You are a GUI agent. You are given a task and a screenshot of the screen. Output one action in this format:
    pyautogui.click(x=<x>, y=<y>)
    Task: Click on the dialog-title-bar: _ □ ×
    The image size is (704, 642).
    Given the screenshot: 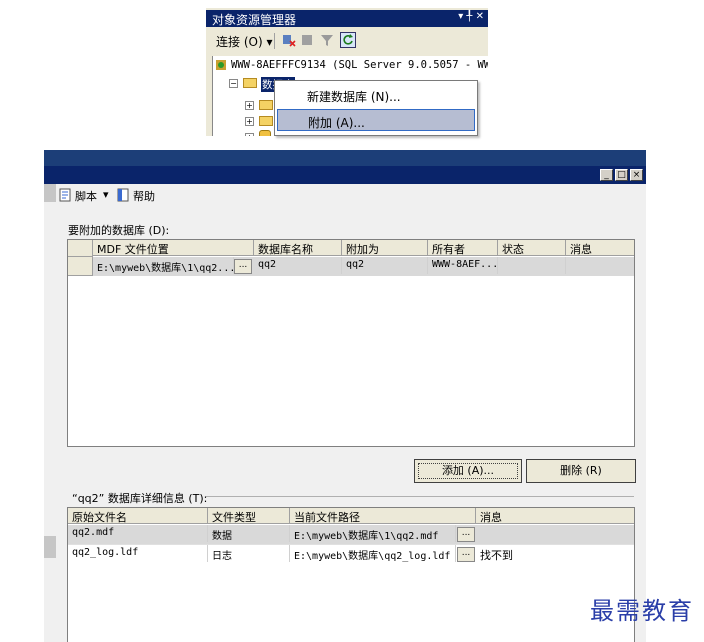 What is the action you would take?
    pyautogui.click(x=345, y=175)
    